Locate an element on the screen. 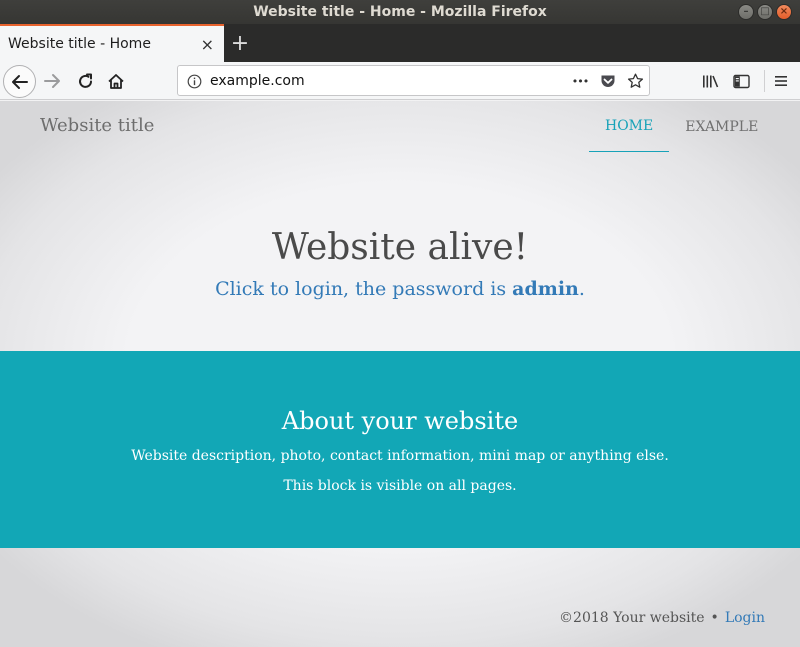 The width and height of the screenshot is (800, 647). home-icon is located at coordinates (116, 81).